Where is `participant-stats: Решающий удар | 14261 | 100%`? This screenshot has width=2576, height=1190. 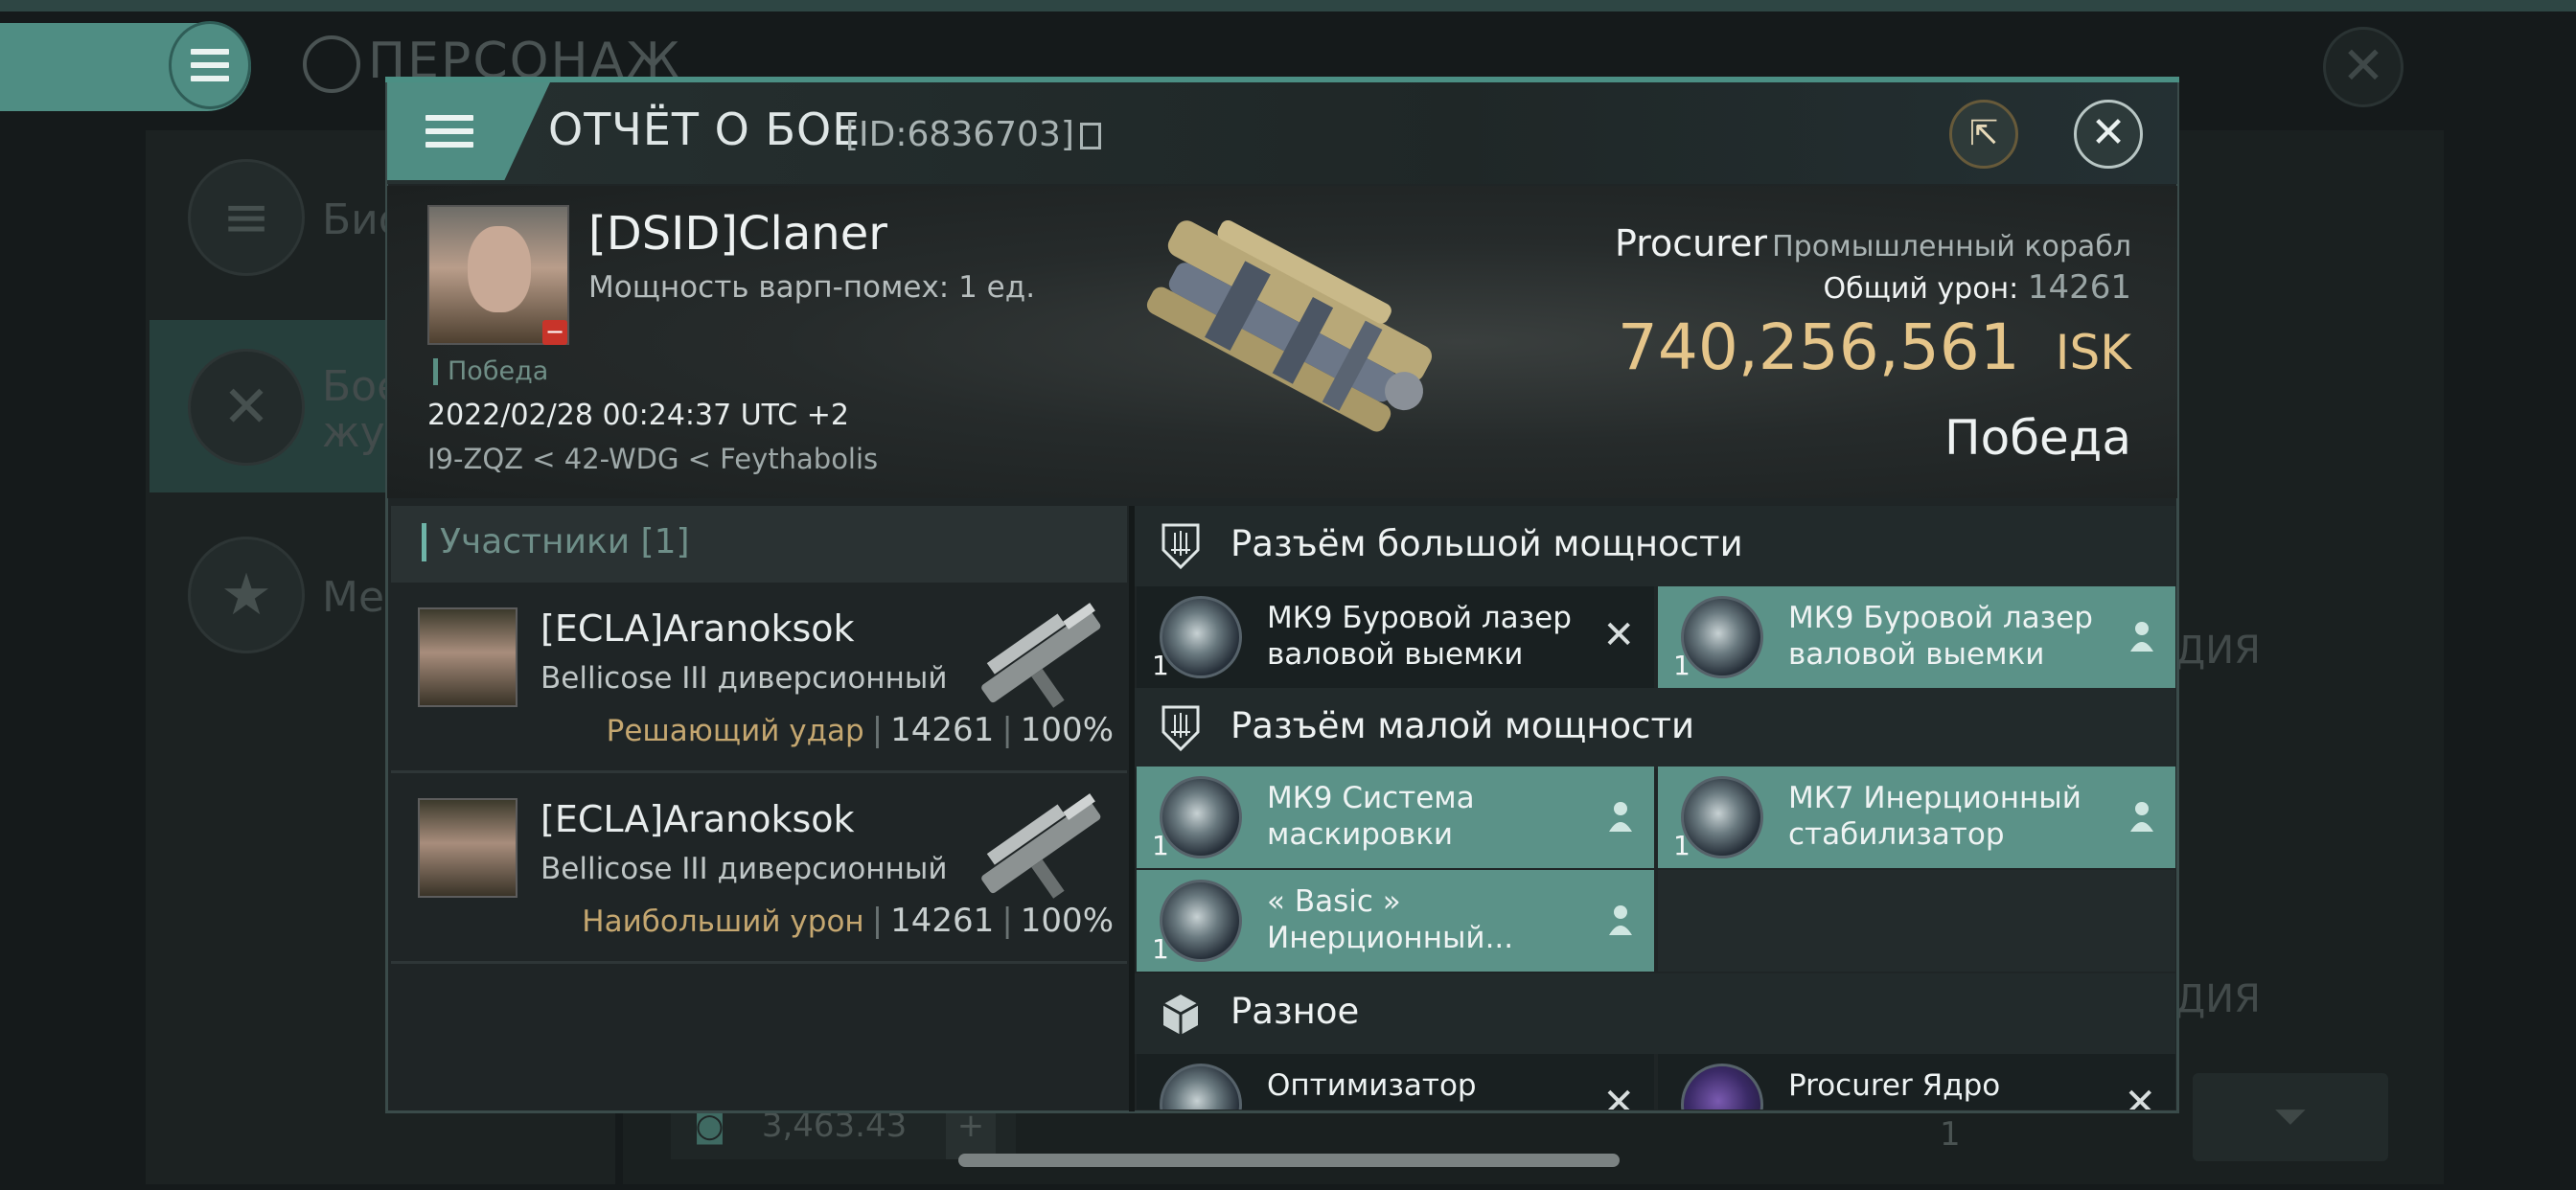 participant-stats: Решающий удар | 14261 | 100% is located at coordinates (860, 730).